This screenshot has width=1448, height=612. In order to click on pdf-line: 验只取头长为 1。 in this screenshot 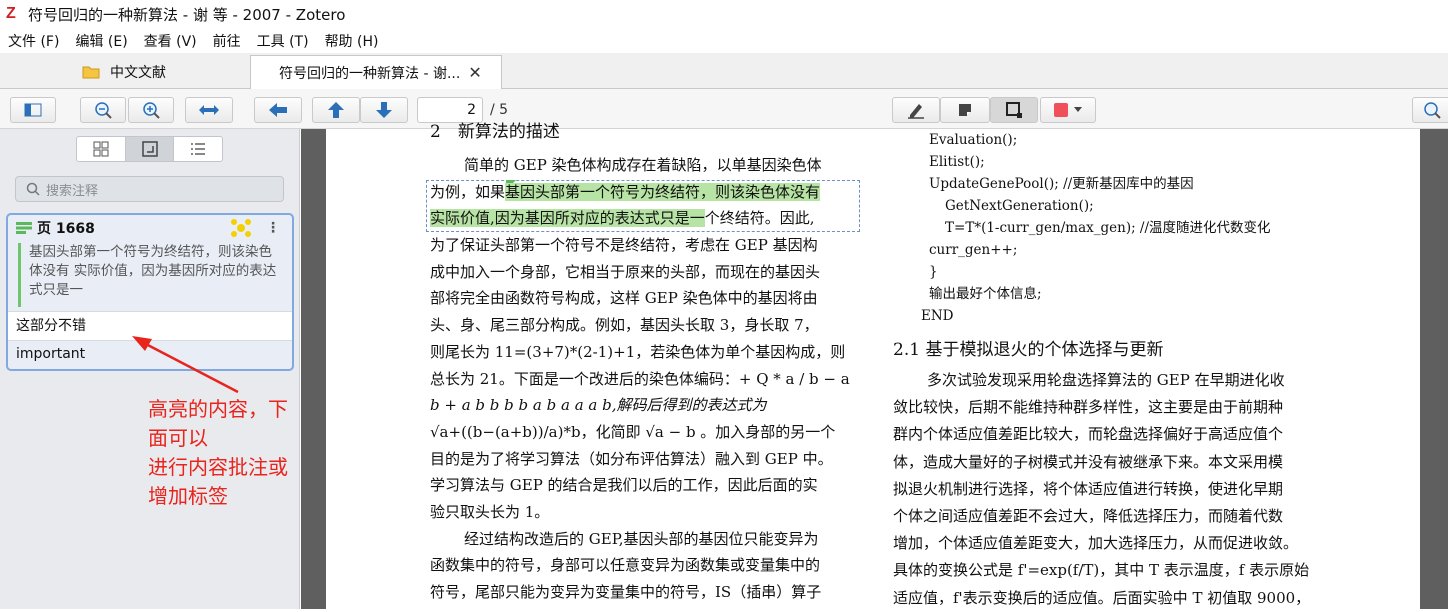, I will do `click(490, 511)`.